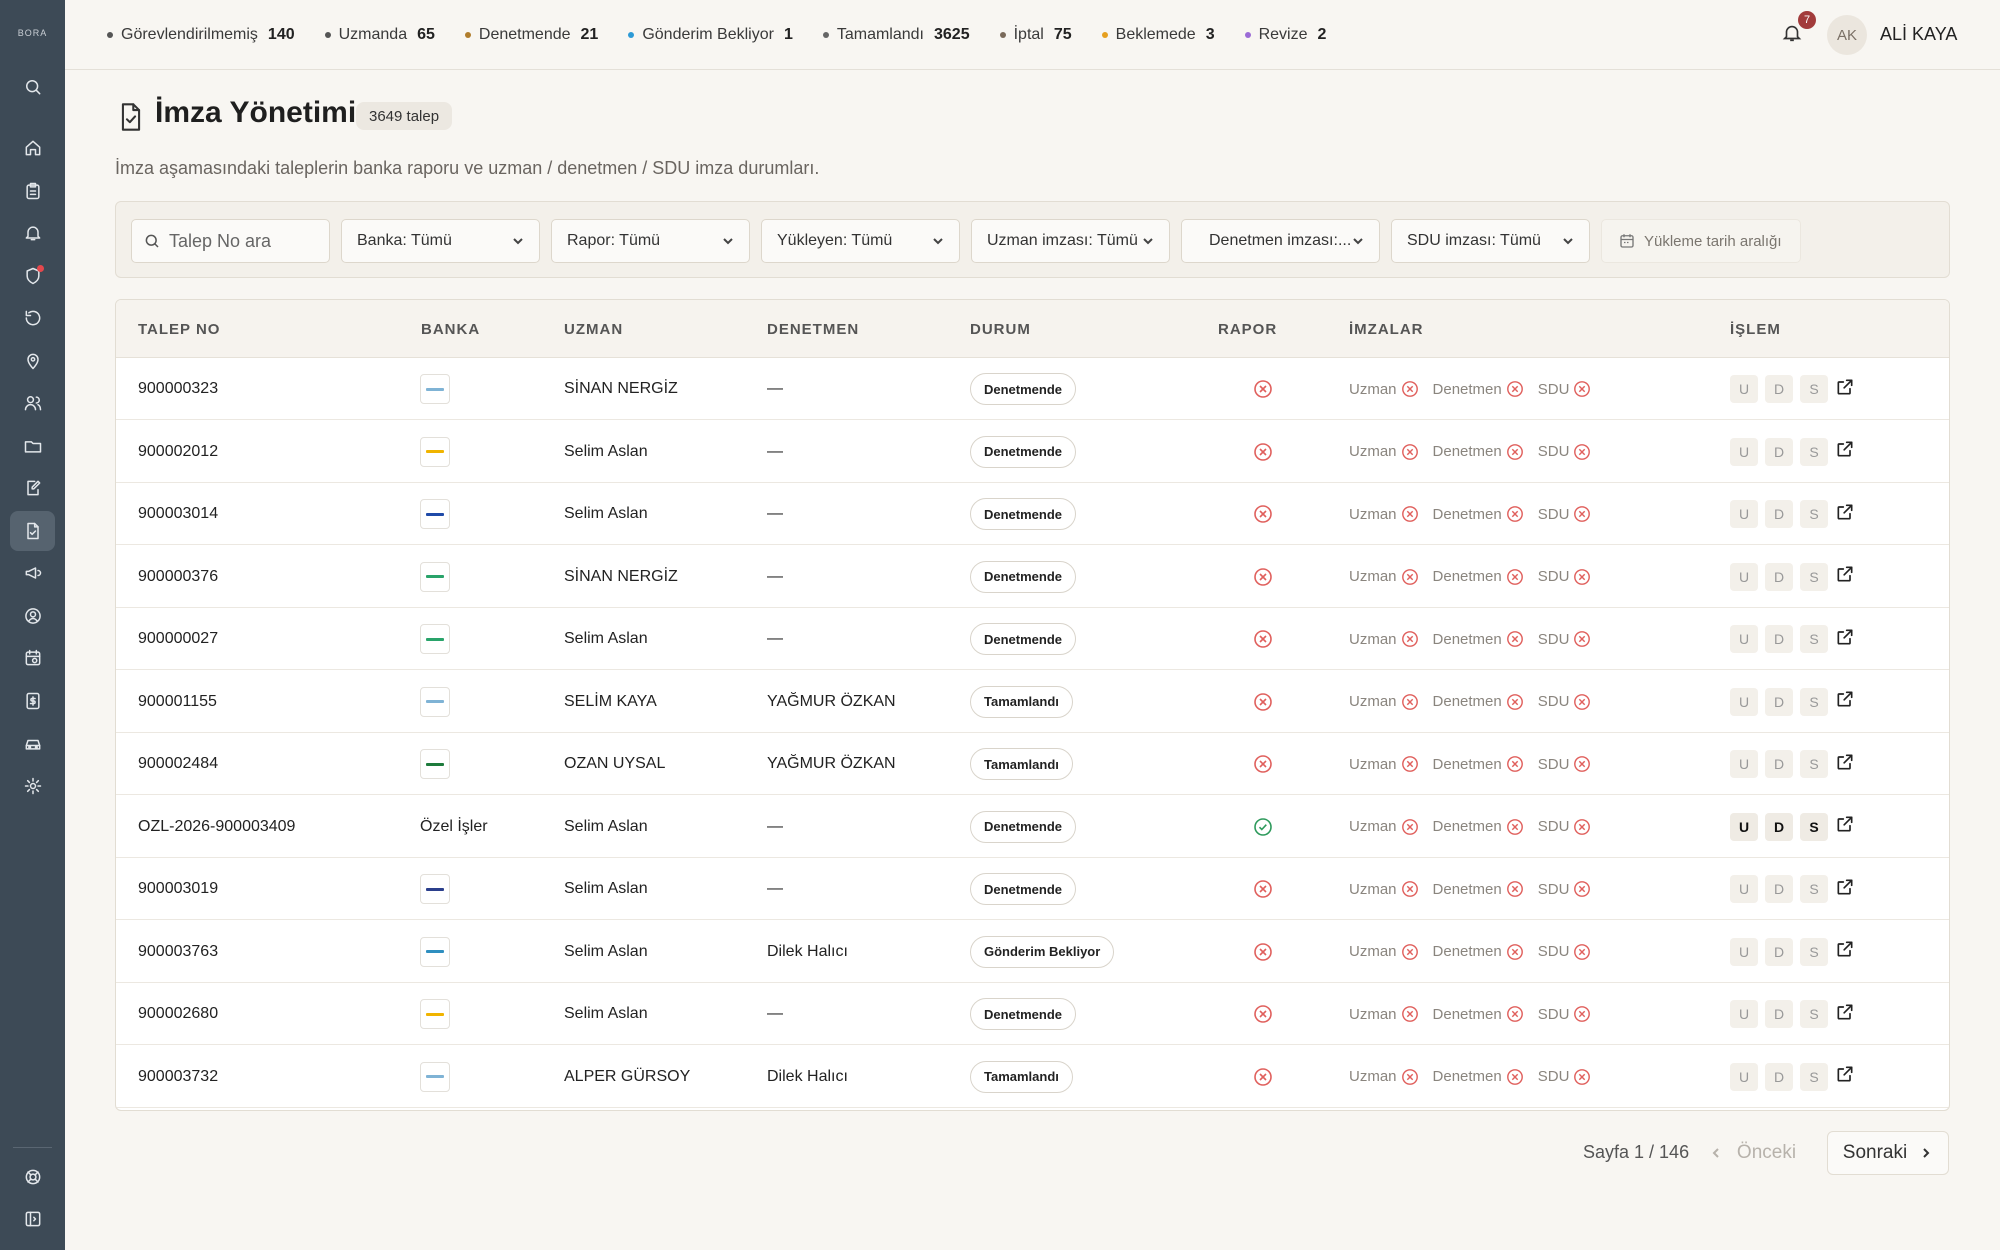 Image resolution: width=2000 pixels, height=1250 pixels. I want to click on avatar: AK, so click(1847, 35).